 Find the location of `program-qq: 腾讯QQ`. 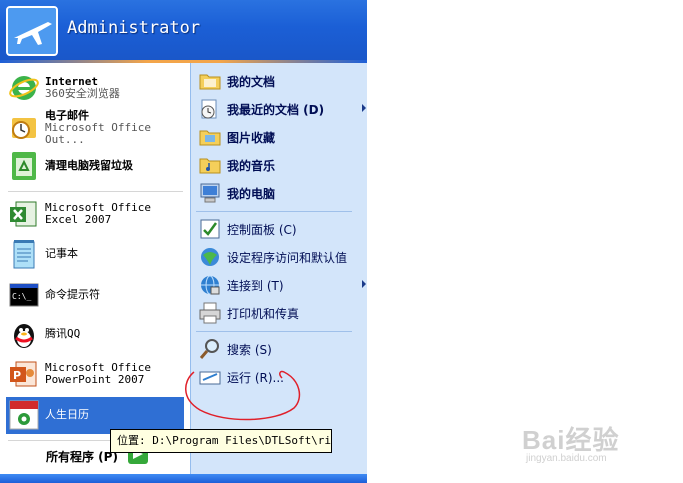

program-qq: 腾讯QQ is located at coordinates (97, 334).